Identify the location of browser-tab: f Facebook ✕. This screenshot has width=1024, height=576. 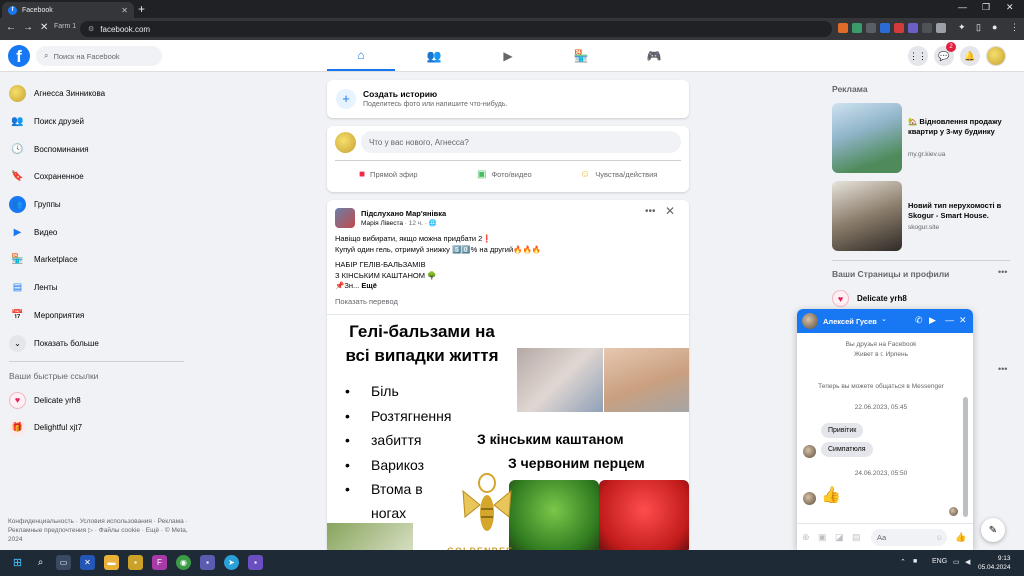
(68, 10).